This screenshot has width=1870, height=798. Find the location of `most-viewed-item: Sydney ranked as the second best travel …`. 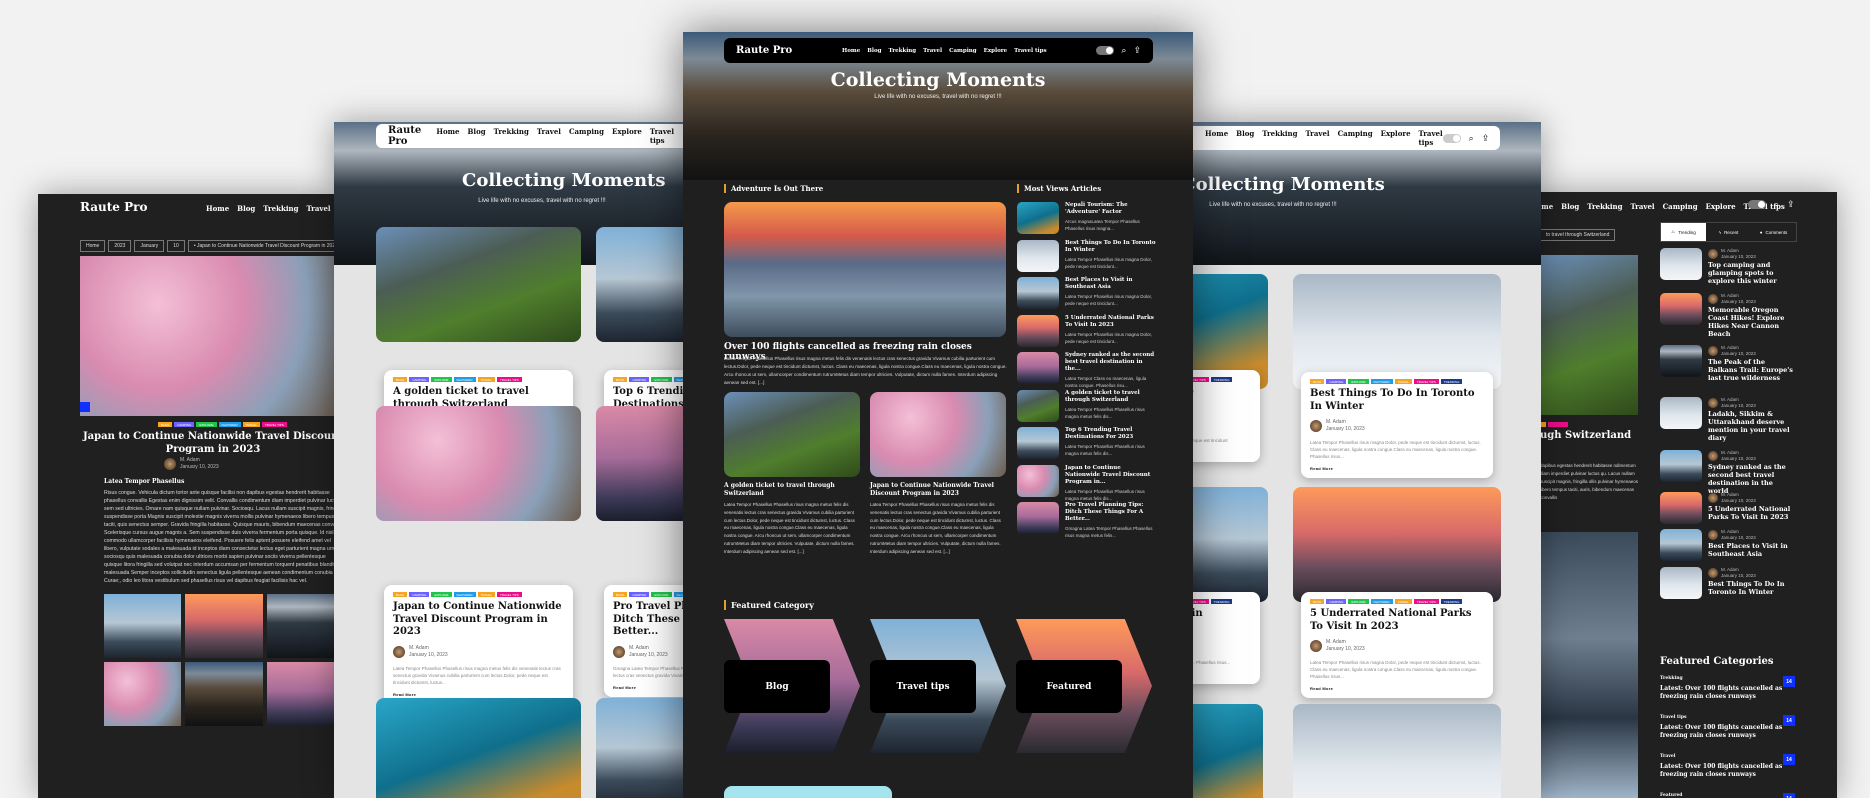

most-viewed-item: Sydney ranked as the second best travel … is located at coordinates (1087, 370).